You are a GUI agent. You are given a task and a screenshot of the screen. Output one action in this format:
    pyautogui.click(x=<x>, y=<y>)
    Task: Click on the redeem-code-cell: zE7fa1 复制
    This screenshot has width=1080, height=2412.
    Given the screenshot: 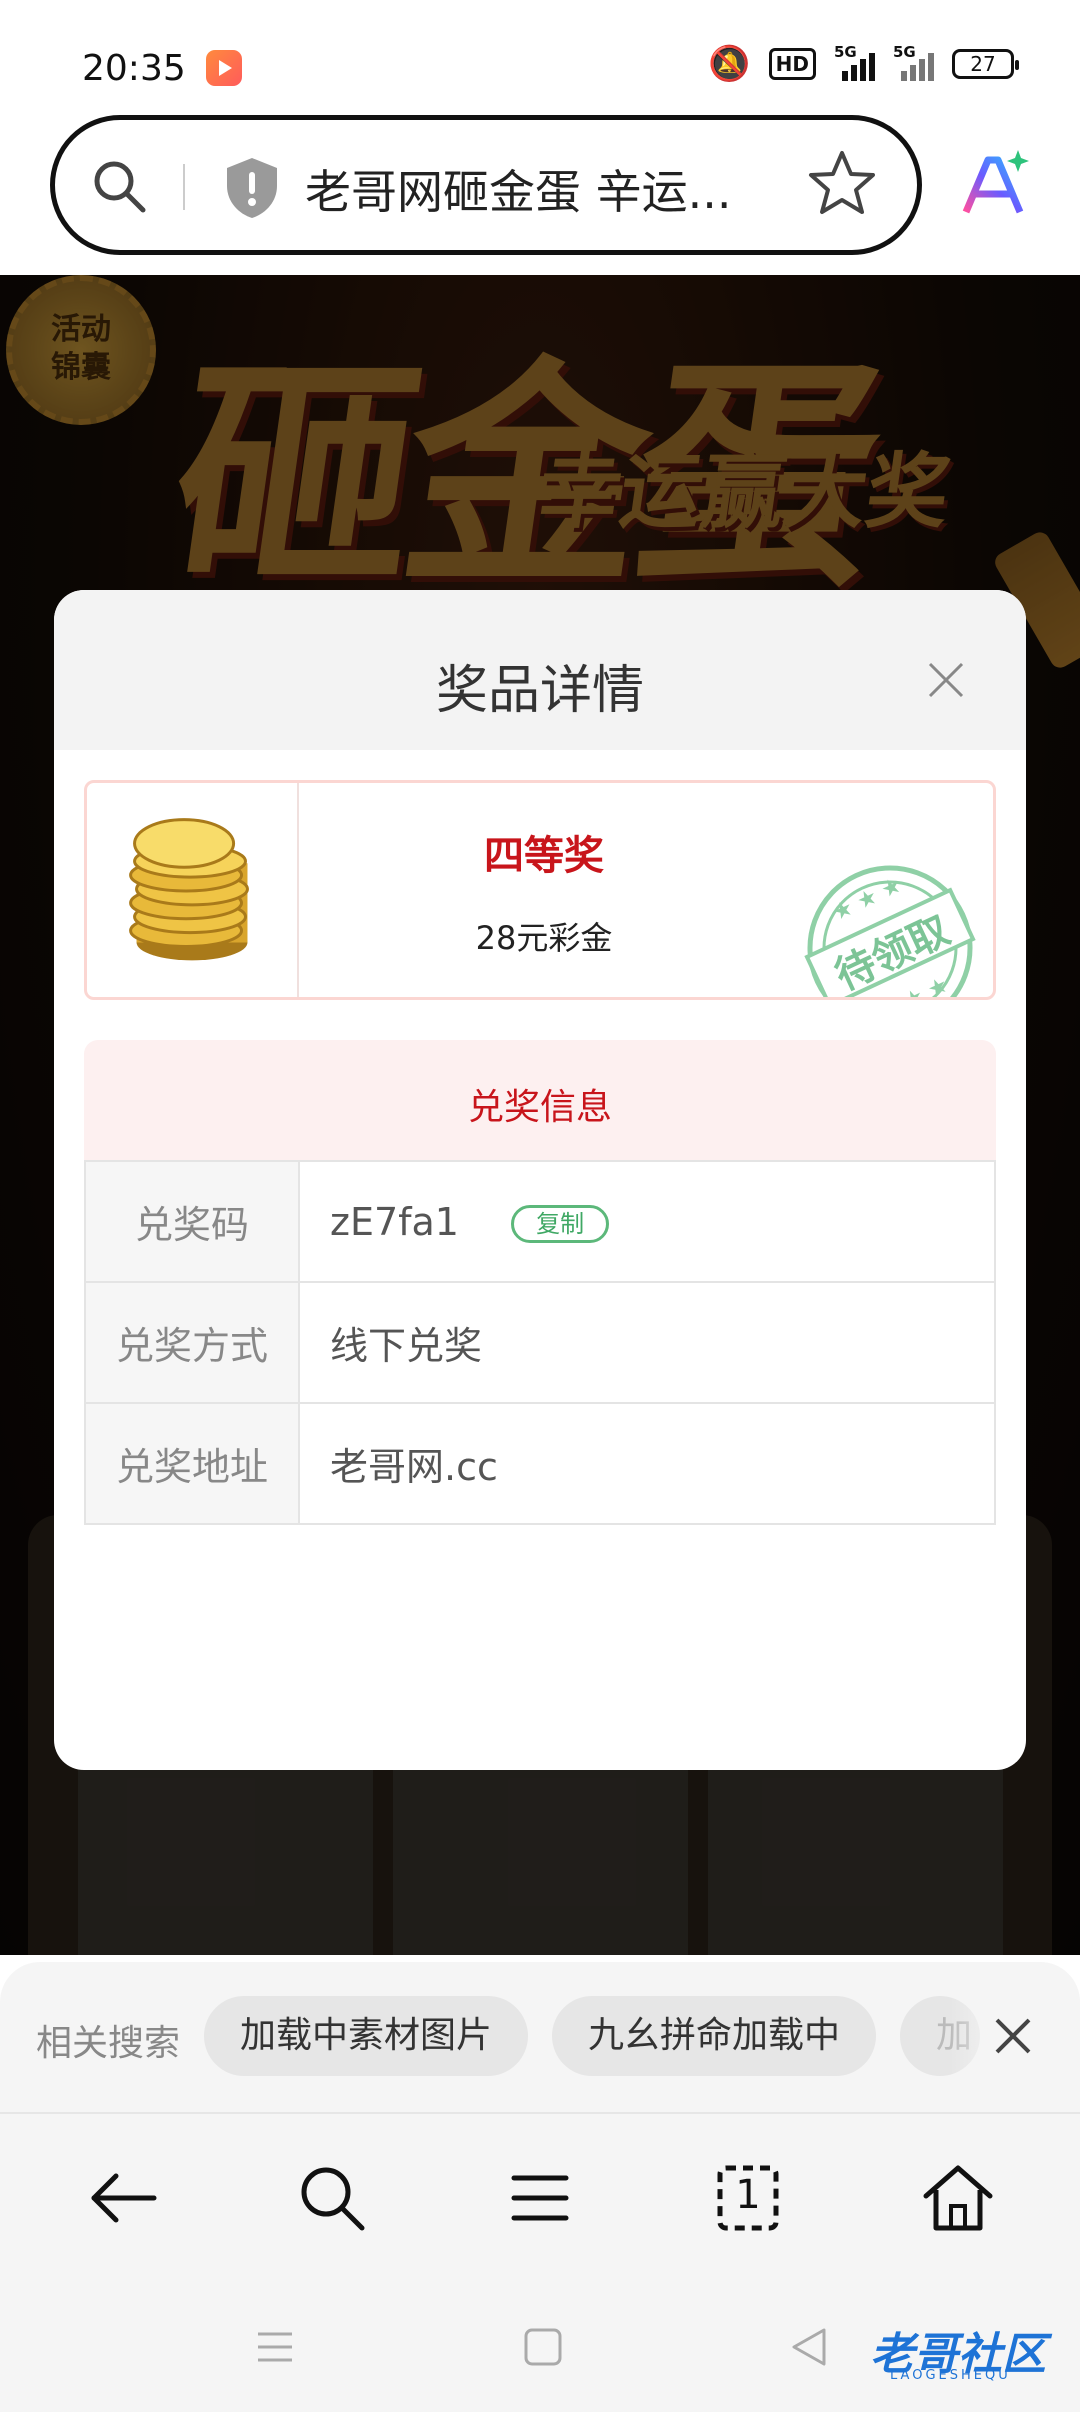 What is the action you would take?
    pyautogui.click(x=647, y=1221)
    